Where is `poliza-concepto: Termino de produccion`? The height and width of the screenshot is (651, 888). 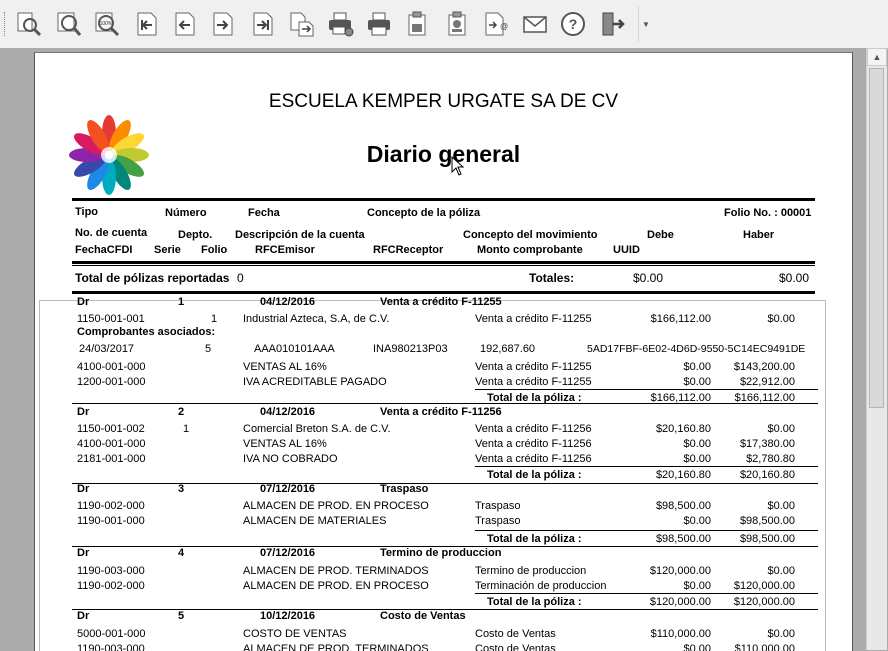 poliza-concepto: Termino de produccion is located at coordinates (441, 553).